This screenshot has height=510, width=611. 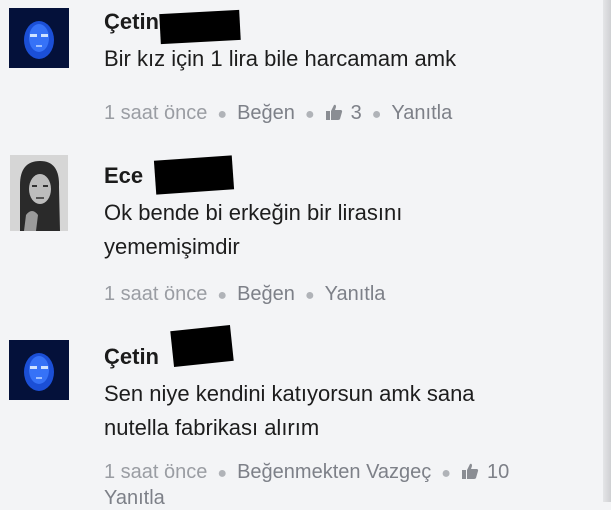 I want to click on like-count: 3, so click(x=356, y=113).